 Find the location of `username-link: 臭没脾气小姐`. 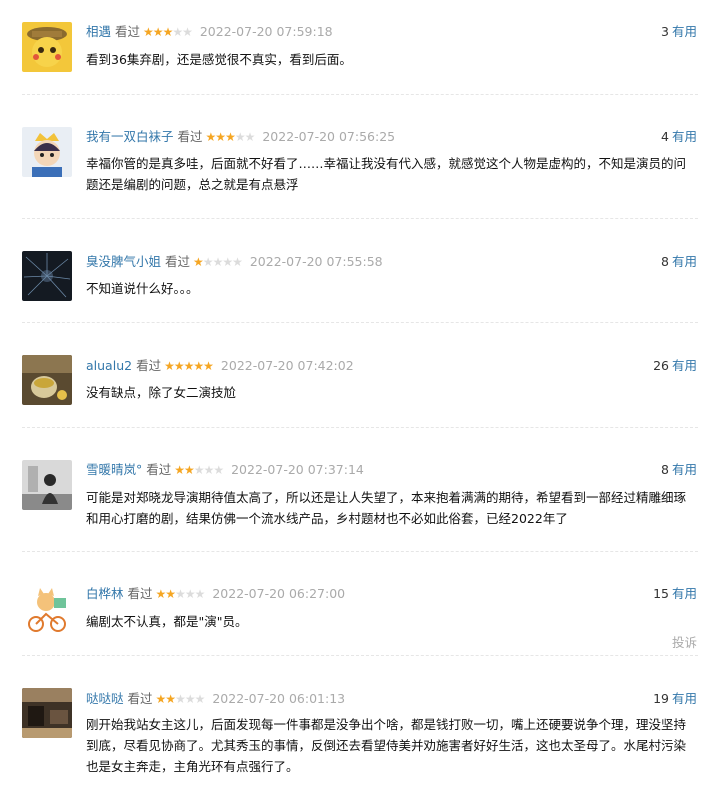

username-link: 臭没脾气小姐 is located at coordinates (123, 262).